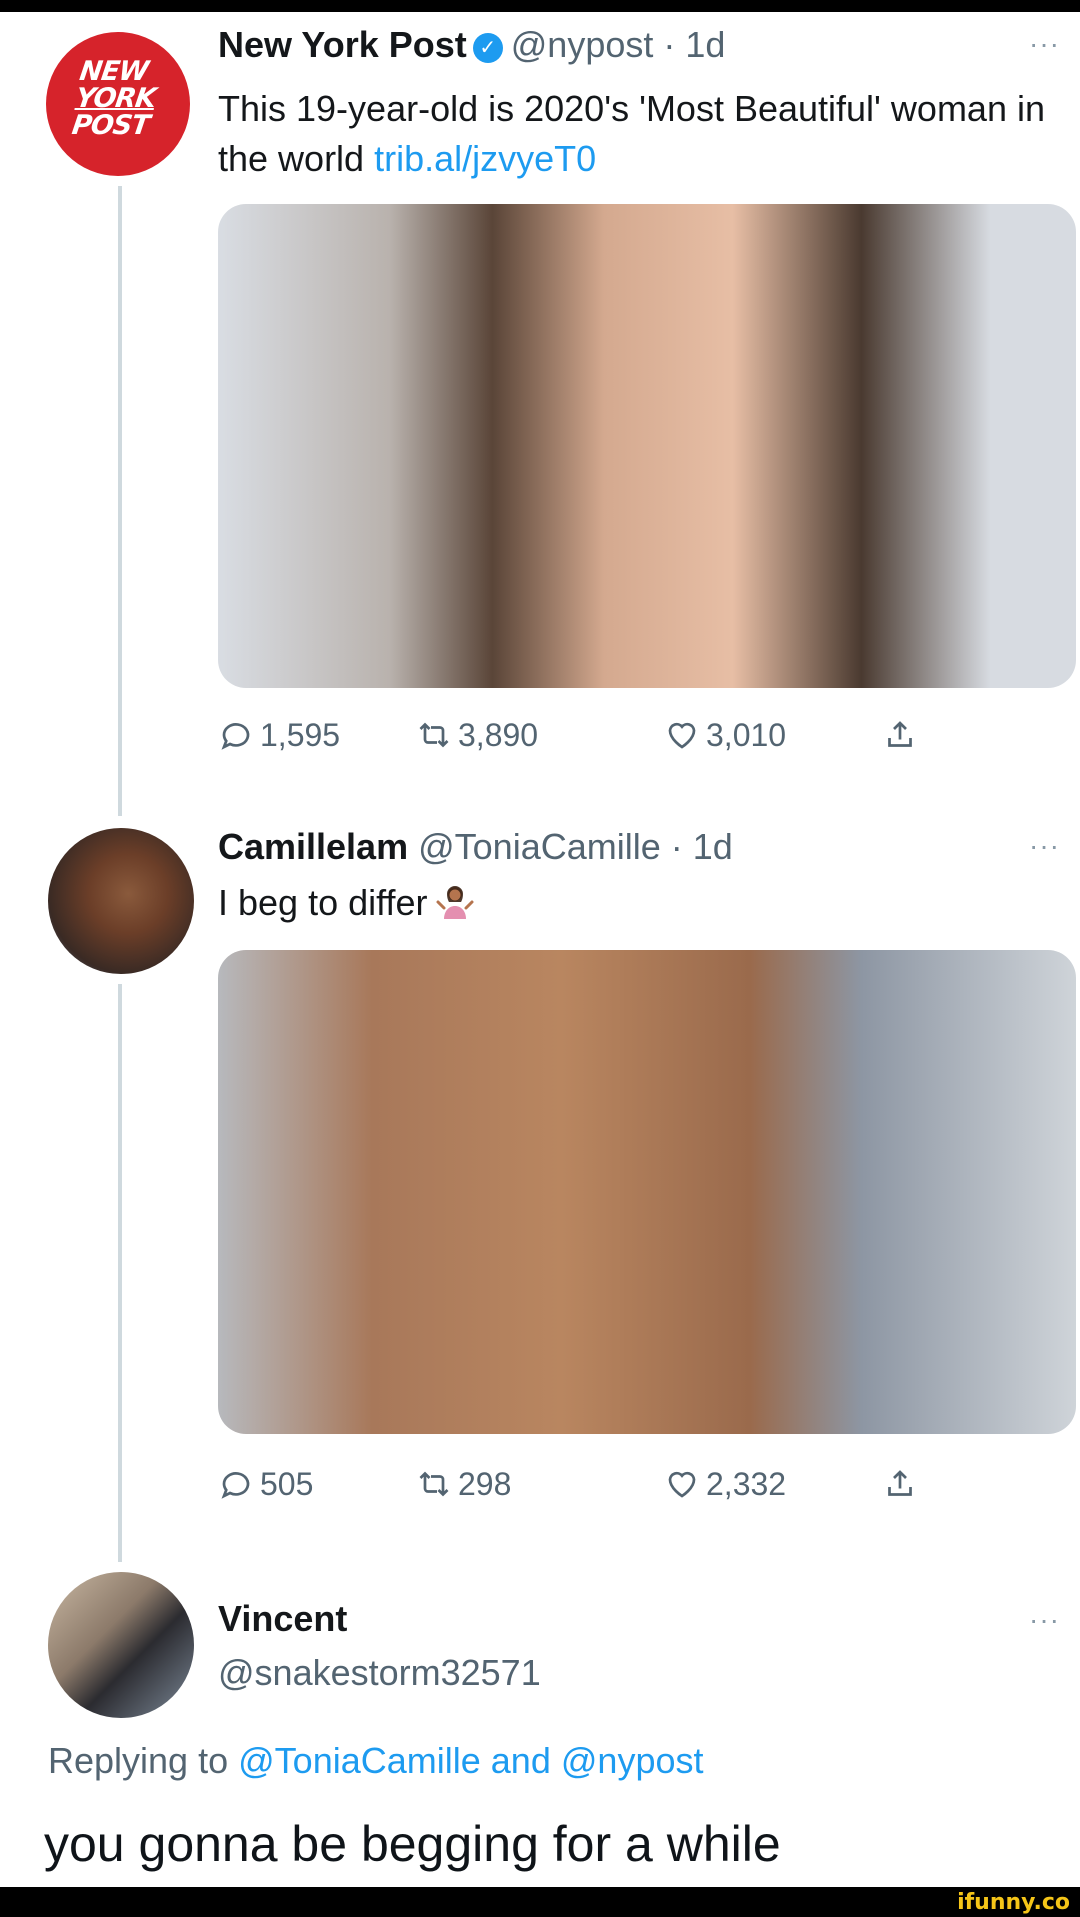 This screenshot has width=1080, height=1917. I want to click on handle: @snakestorm32571, so click(379, 1672).